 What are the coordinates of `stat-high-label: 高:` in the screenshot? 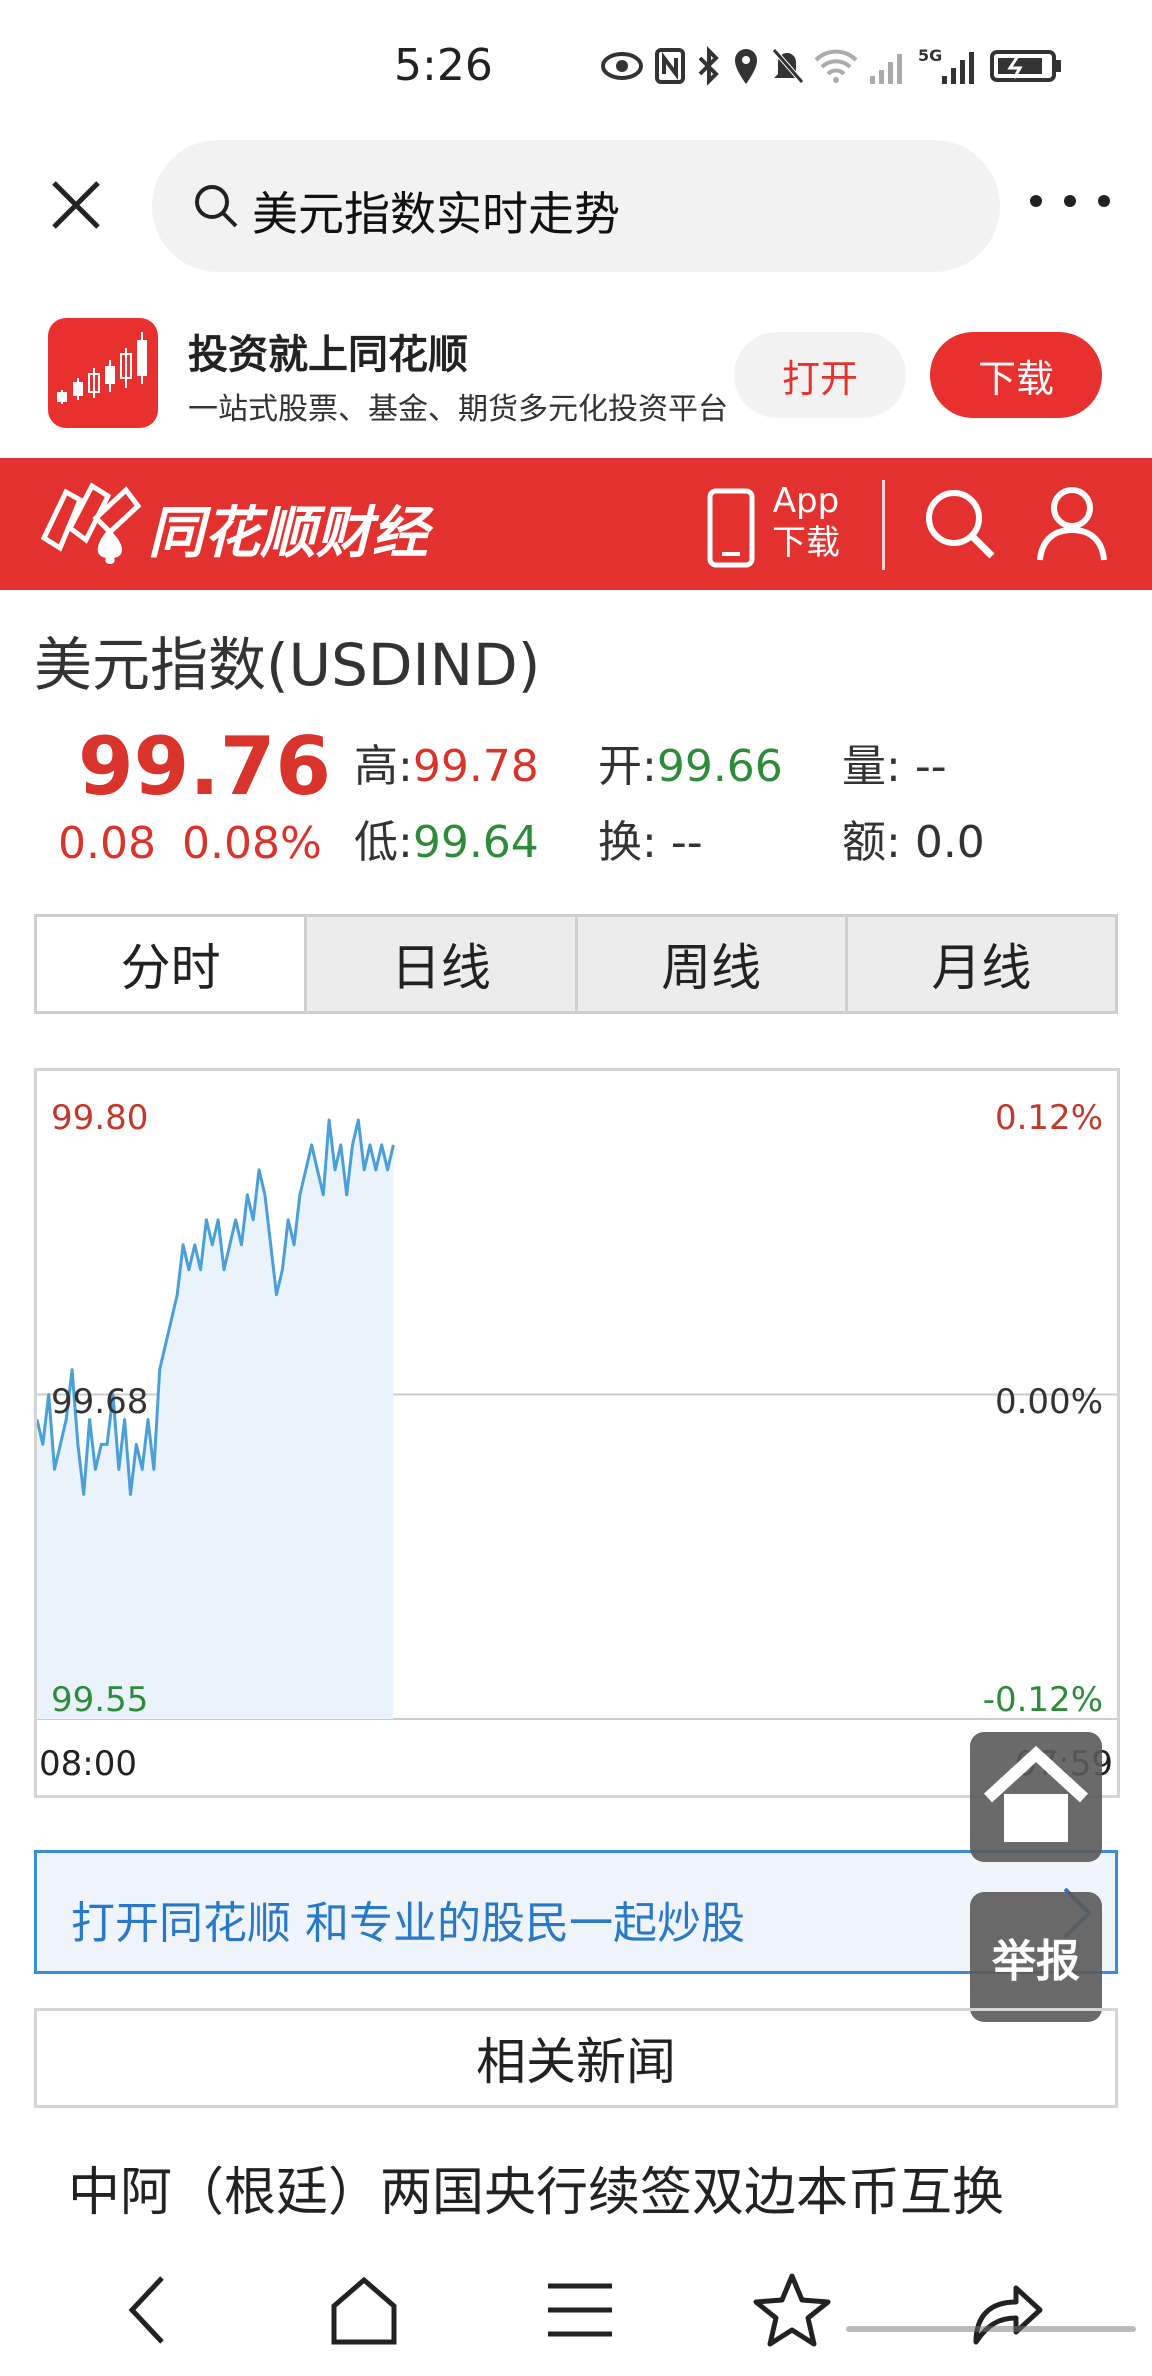 It's located at (383, 766).